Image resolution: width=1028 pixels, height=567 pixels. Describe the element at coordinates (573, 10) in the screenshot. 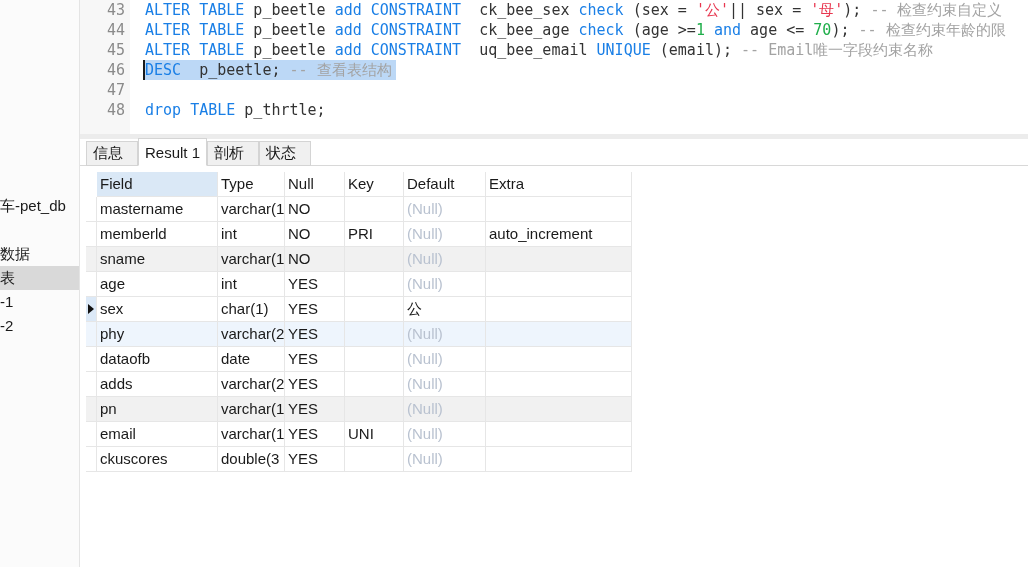

I see `code-line: ALTER TABLE p_beetle add CONSTRAINT ck_bee_sex check (sex = '公'|| sex = '母'); -- 检查约束自定义` at that location.